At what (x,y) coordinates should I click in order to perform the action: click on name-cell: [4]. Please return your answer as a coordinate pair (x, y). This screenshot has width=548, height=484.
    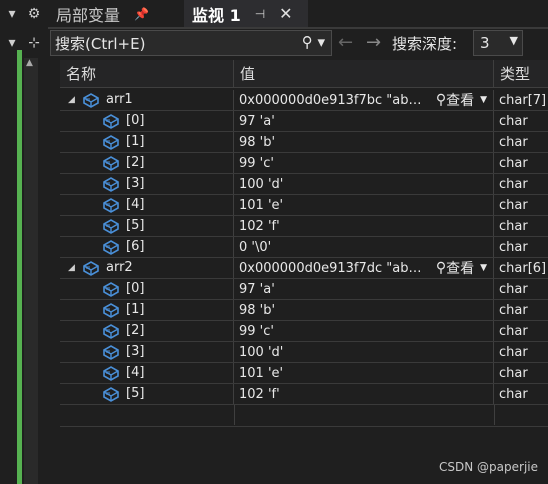
    Looking at the image, I should click on (147, 373).